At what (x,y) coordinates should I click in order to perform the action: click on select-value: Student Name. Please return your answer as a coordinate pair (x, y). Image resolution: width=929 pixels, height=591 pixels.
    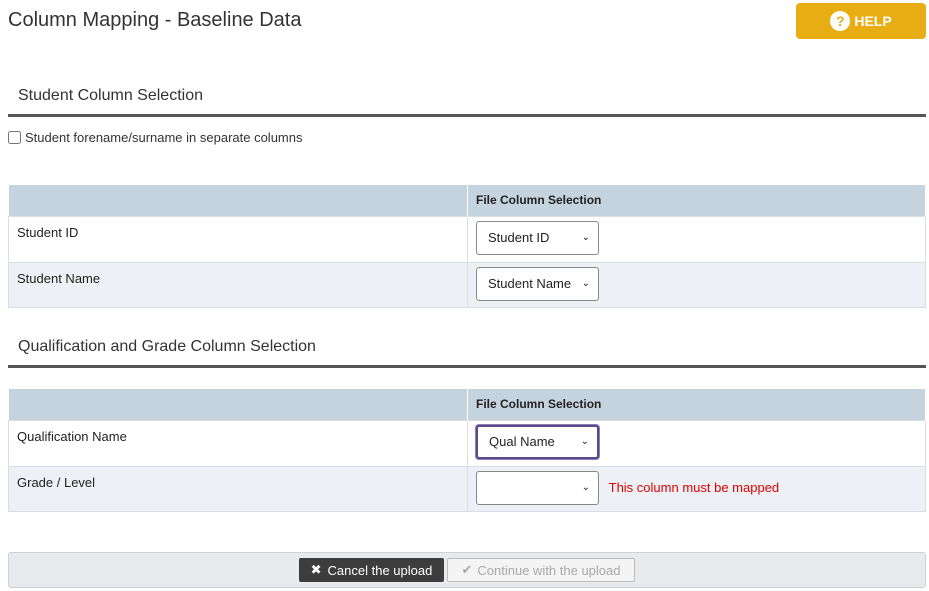
    Looking at the image, I should click on (530, 283).